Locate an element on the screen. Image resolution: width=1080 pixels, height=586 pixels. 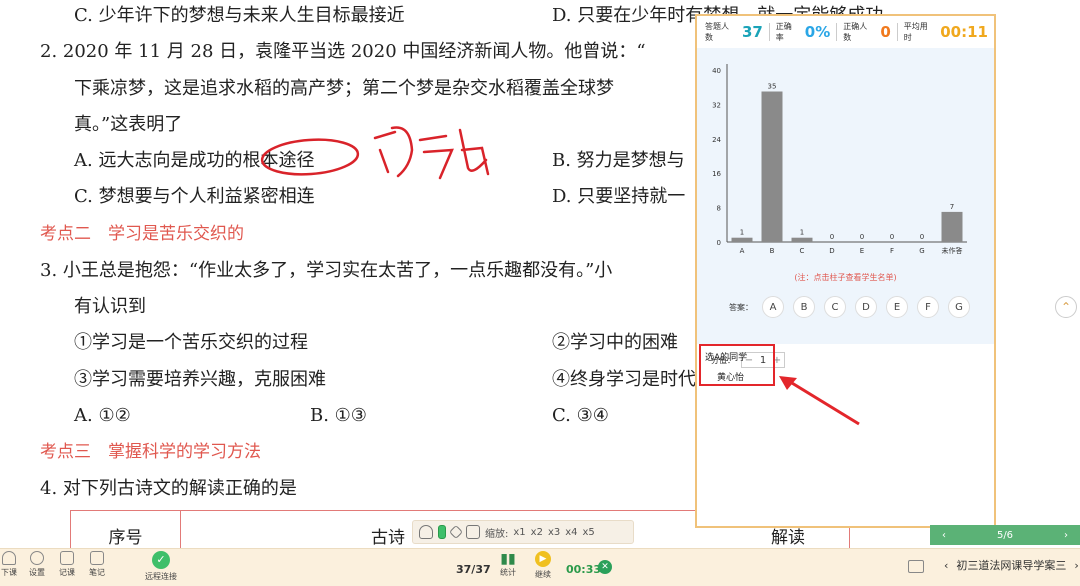
zoom-x1: x1 is located at coordinates (519, 532).